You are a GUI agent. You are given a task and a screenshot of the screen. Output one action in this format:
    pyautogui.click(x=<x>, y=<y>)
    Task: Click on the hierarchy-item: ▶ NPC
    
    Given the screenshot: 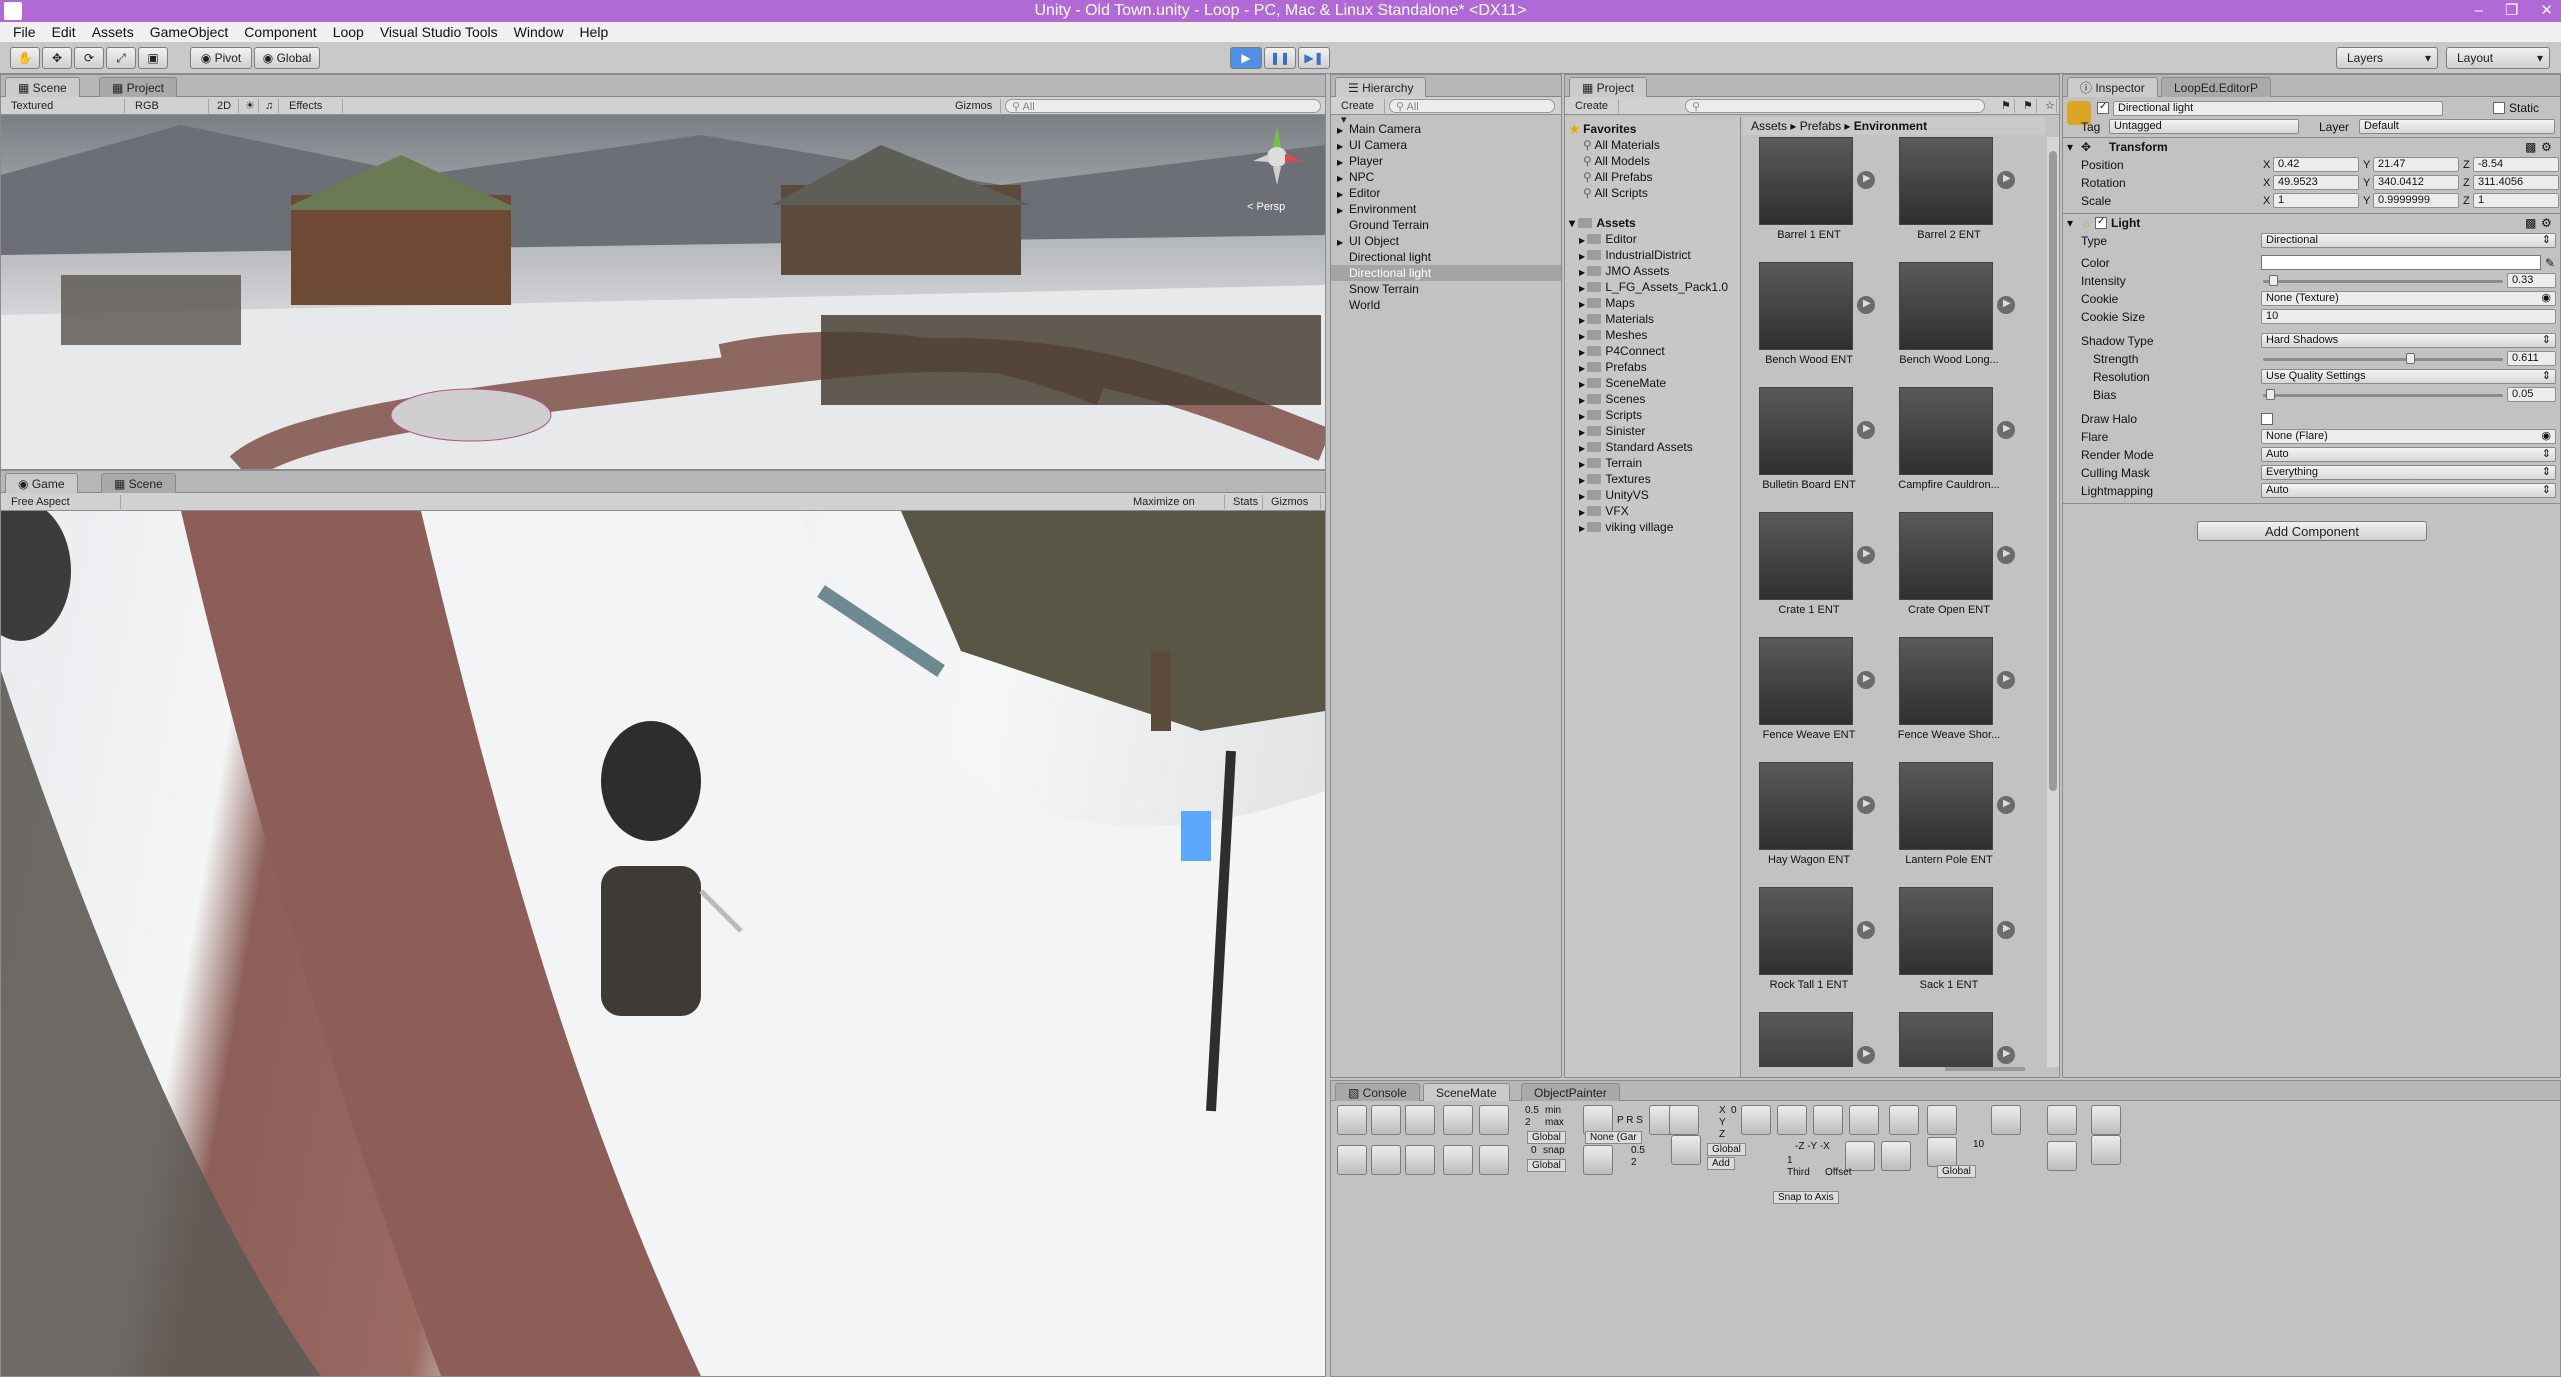 What is the action you would take?
    pyautogui.click(x=1446, y=177)
    